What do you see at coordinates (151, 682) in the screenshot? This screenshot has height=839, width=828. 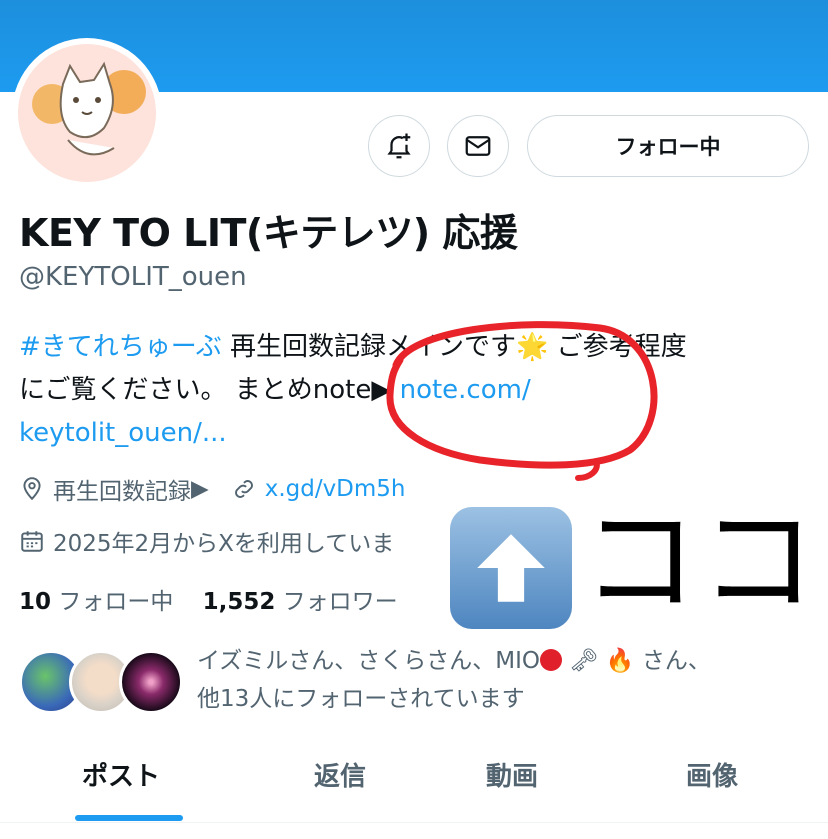 I see `follower-avatar` at bounding box center [151, 682].